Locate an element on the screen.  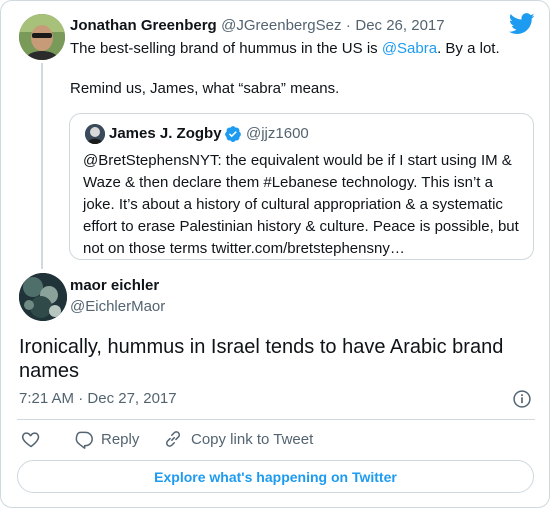
copy-link-button: Copy link to Tweet is located at coordinates (238, 439).